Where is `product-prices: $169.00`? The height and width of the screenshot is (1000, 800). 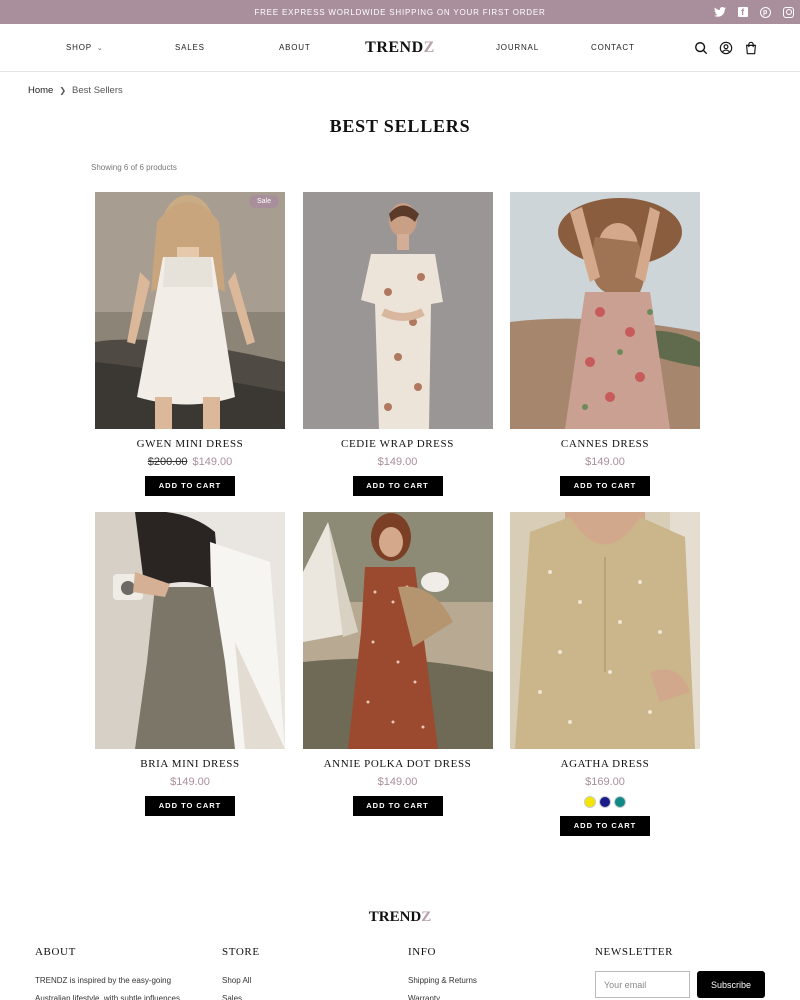 product-prices: $169.00 is located at coordinates (605, 782).